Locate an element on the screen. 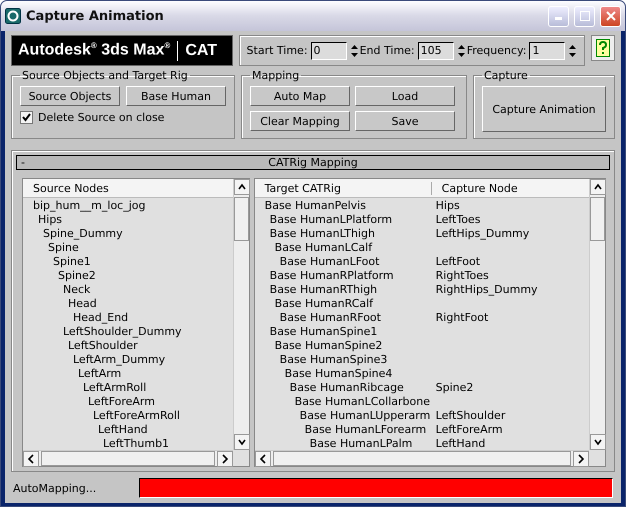  help-button is located at coordinates (603, 48).